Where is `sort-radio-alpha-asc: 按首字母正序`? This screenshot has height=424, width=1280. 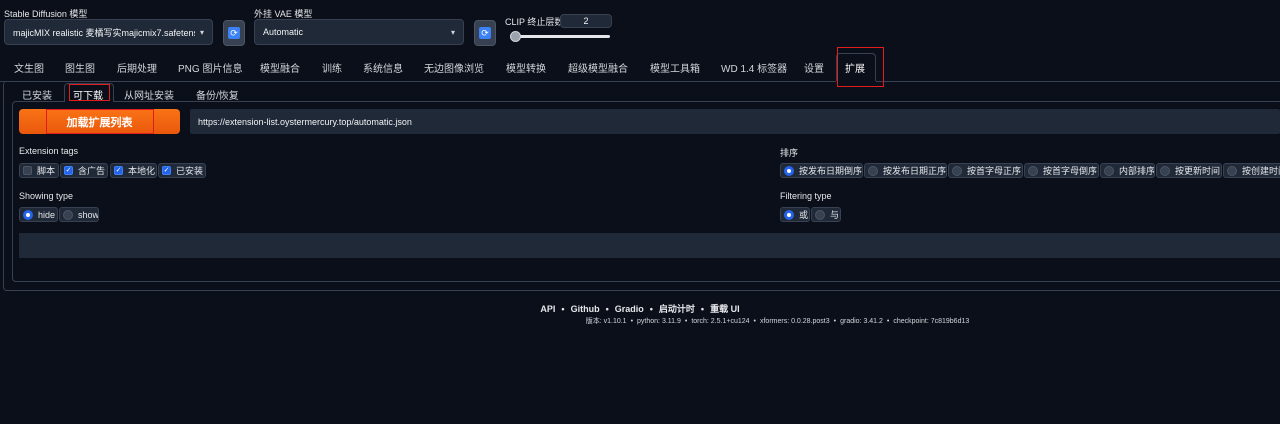
sort-radio-alpha-asc: 按首字母正序 is located at coordinates (985, 170).